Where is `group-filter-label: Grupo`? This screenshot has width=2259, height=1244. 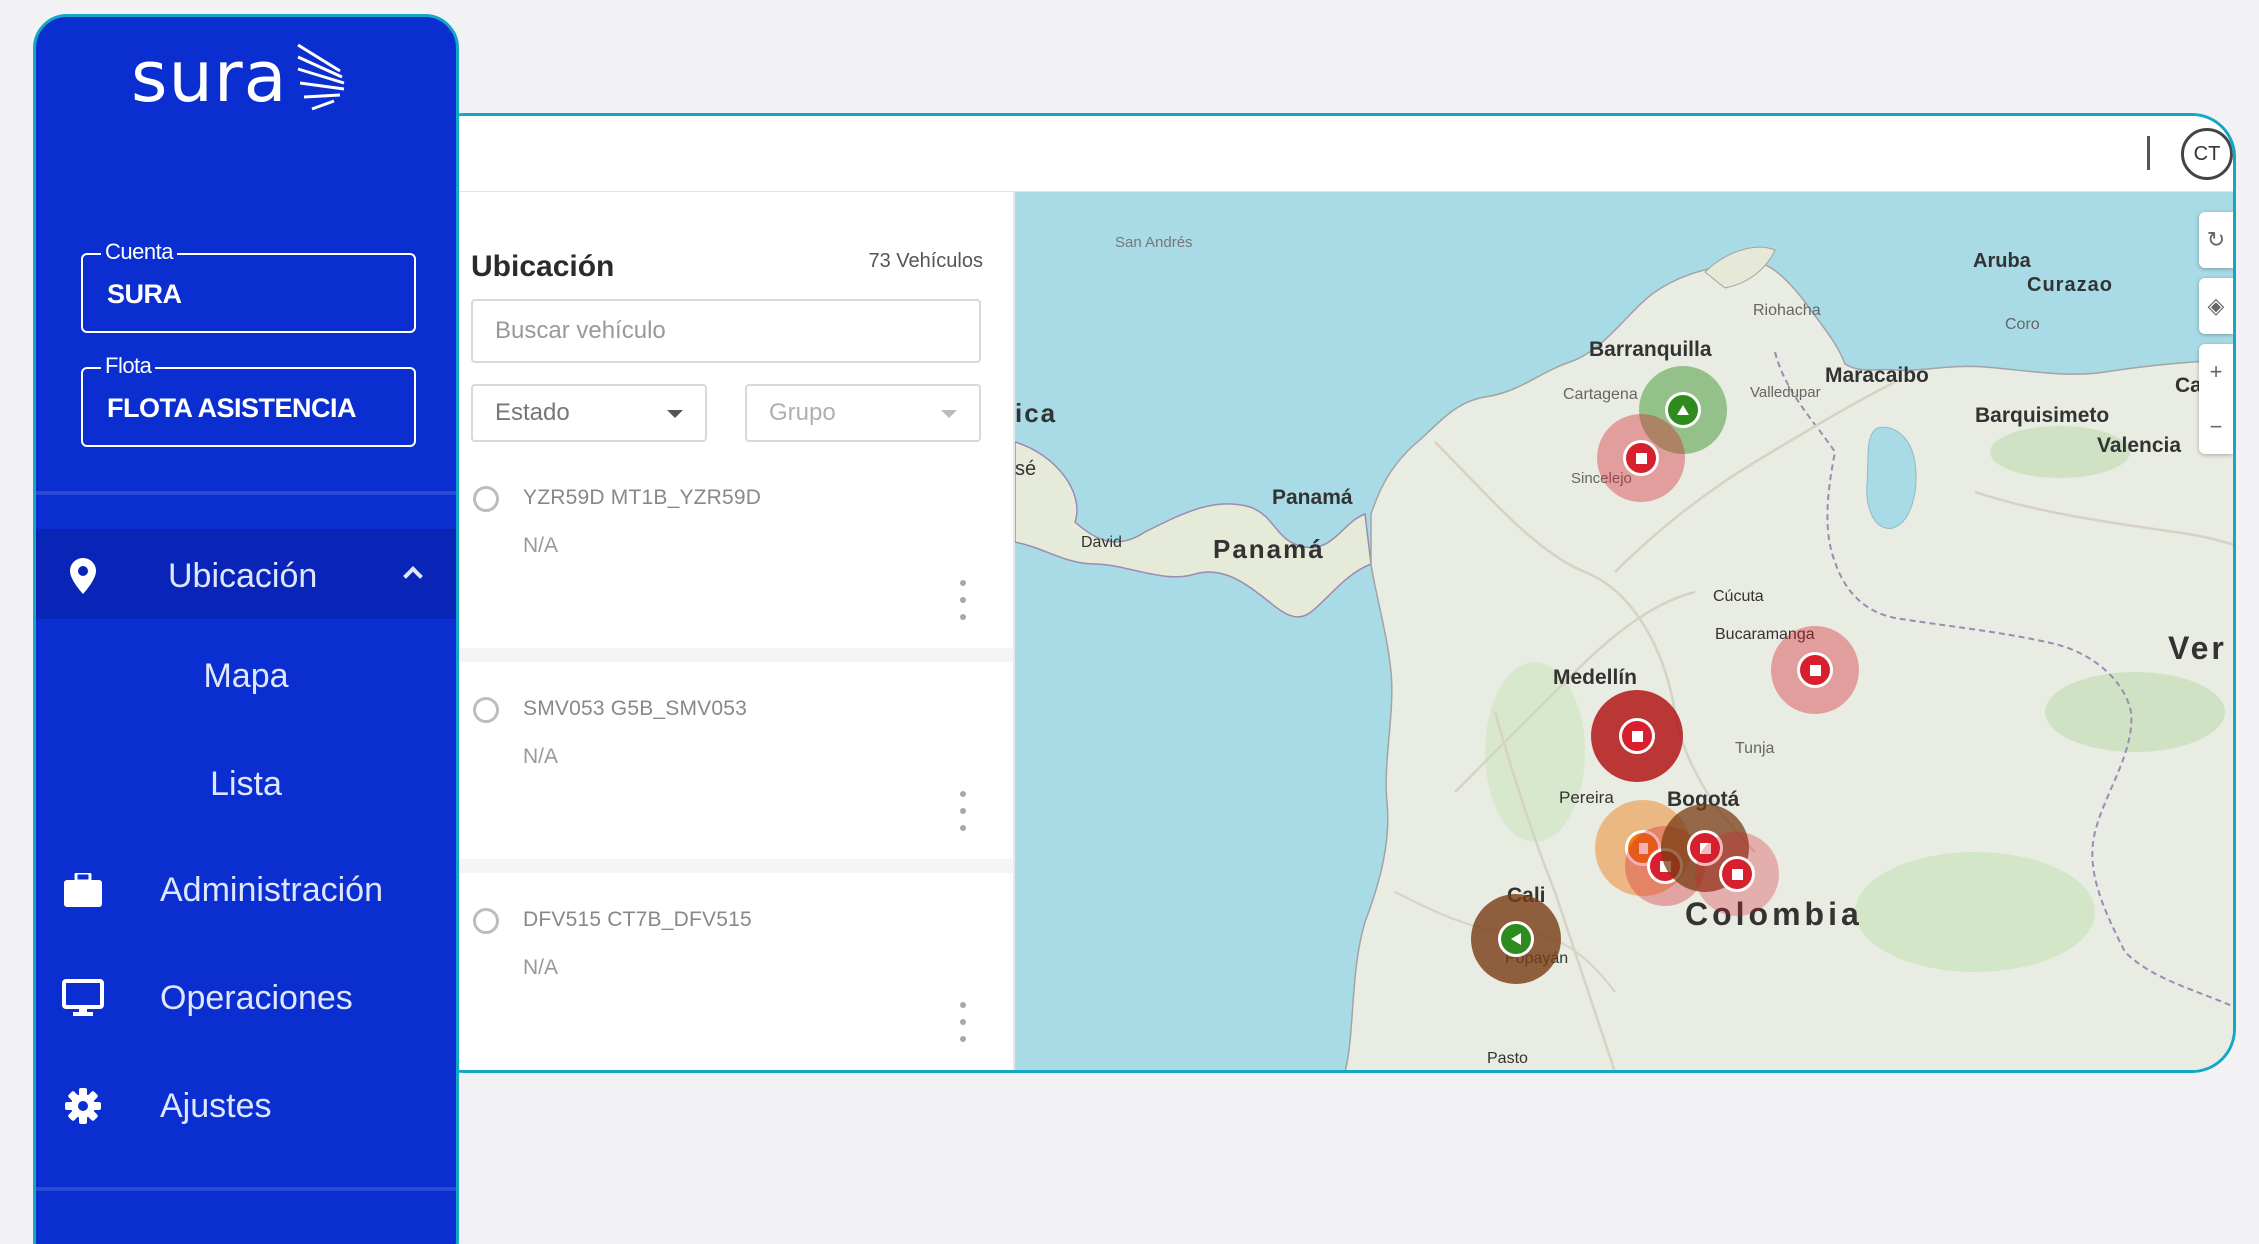 group-filter-label: Grupo is located at coordinates (802, 412).